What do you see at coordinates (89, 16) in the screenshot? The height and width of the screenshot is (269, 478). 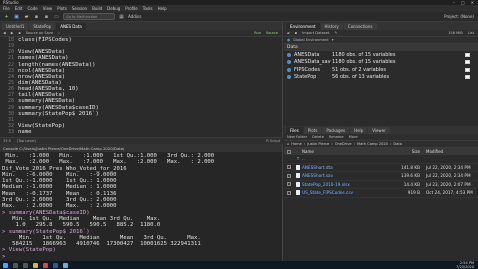 I see `goto-file-input: Go to file/function` at bounding box center [89, 16].